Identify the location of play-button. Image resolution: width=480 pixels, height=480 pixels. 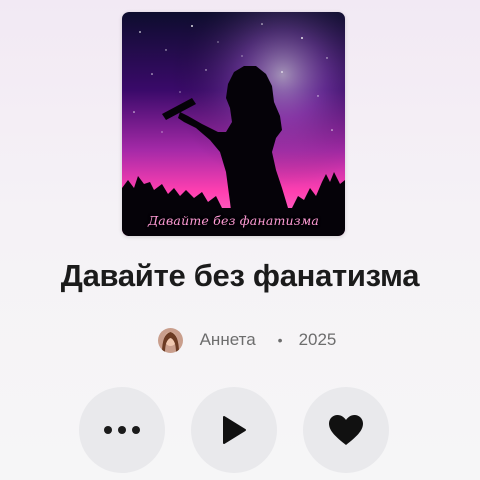
(234, 430).